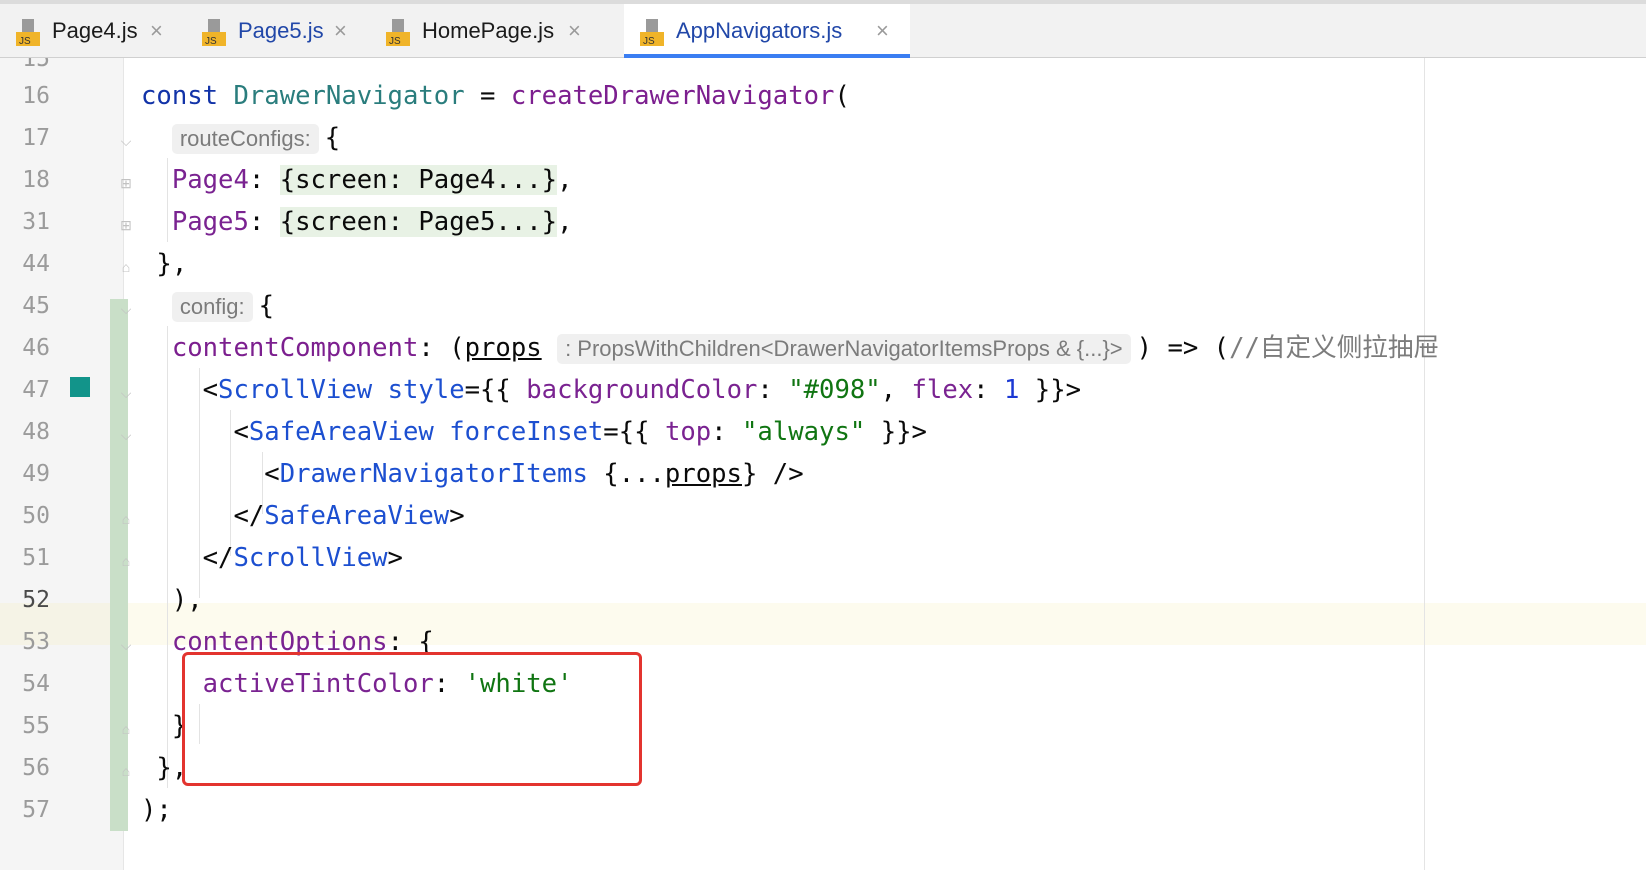 Image resolution: width=1646 pixels, height=870 pixels. What do you see at coordinates (245, 139) in the screenshot?
I see `param-hint: routeConfigs:` at bounding box center [245, 139].